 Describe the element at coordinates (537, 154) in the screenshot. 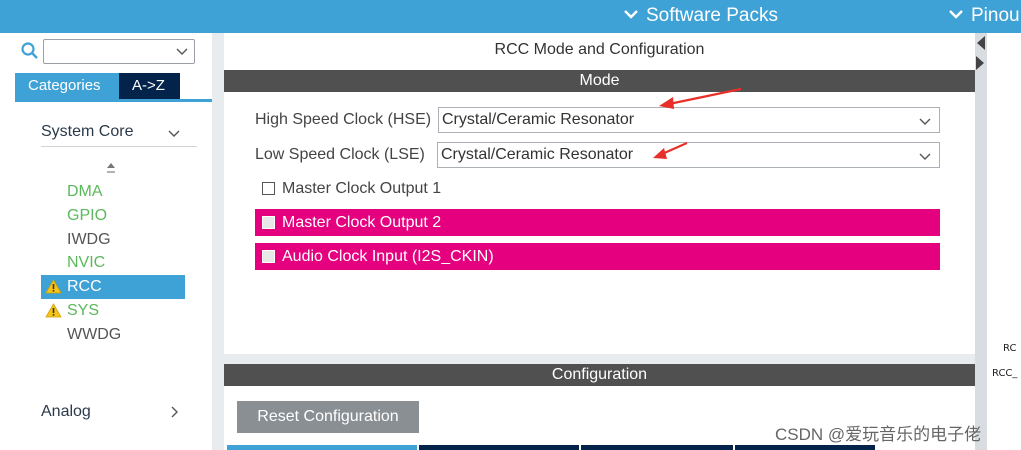

I see `lse-value: Crystal/Ceramic Resonator` at that location.